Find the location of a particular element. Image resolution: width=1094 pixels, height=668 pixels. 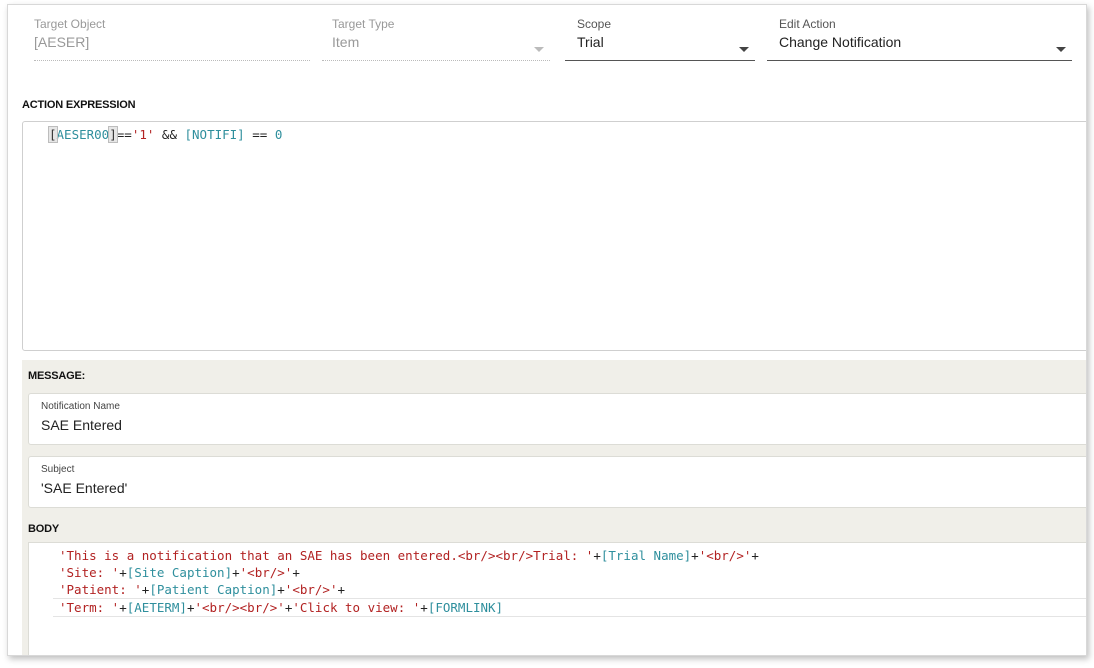

target-object-field: Target Object [AESER] is located at coordinates (172, 39).